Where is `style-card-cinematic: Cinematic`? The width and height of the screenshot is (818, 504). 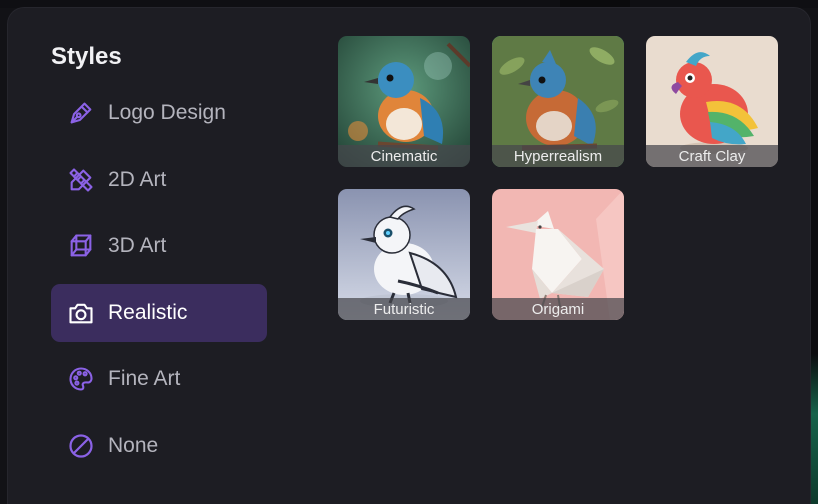
style-card-cinematic: Cinematic is located at coordinates (404, 101).